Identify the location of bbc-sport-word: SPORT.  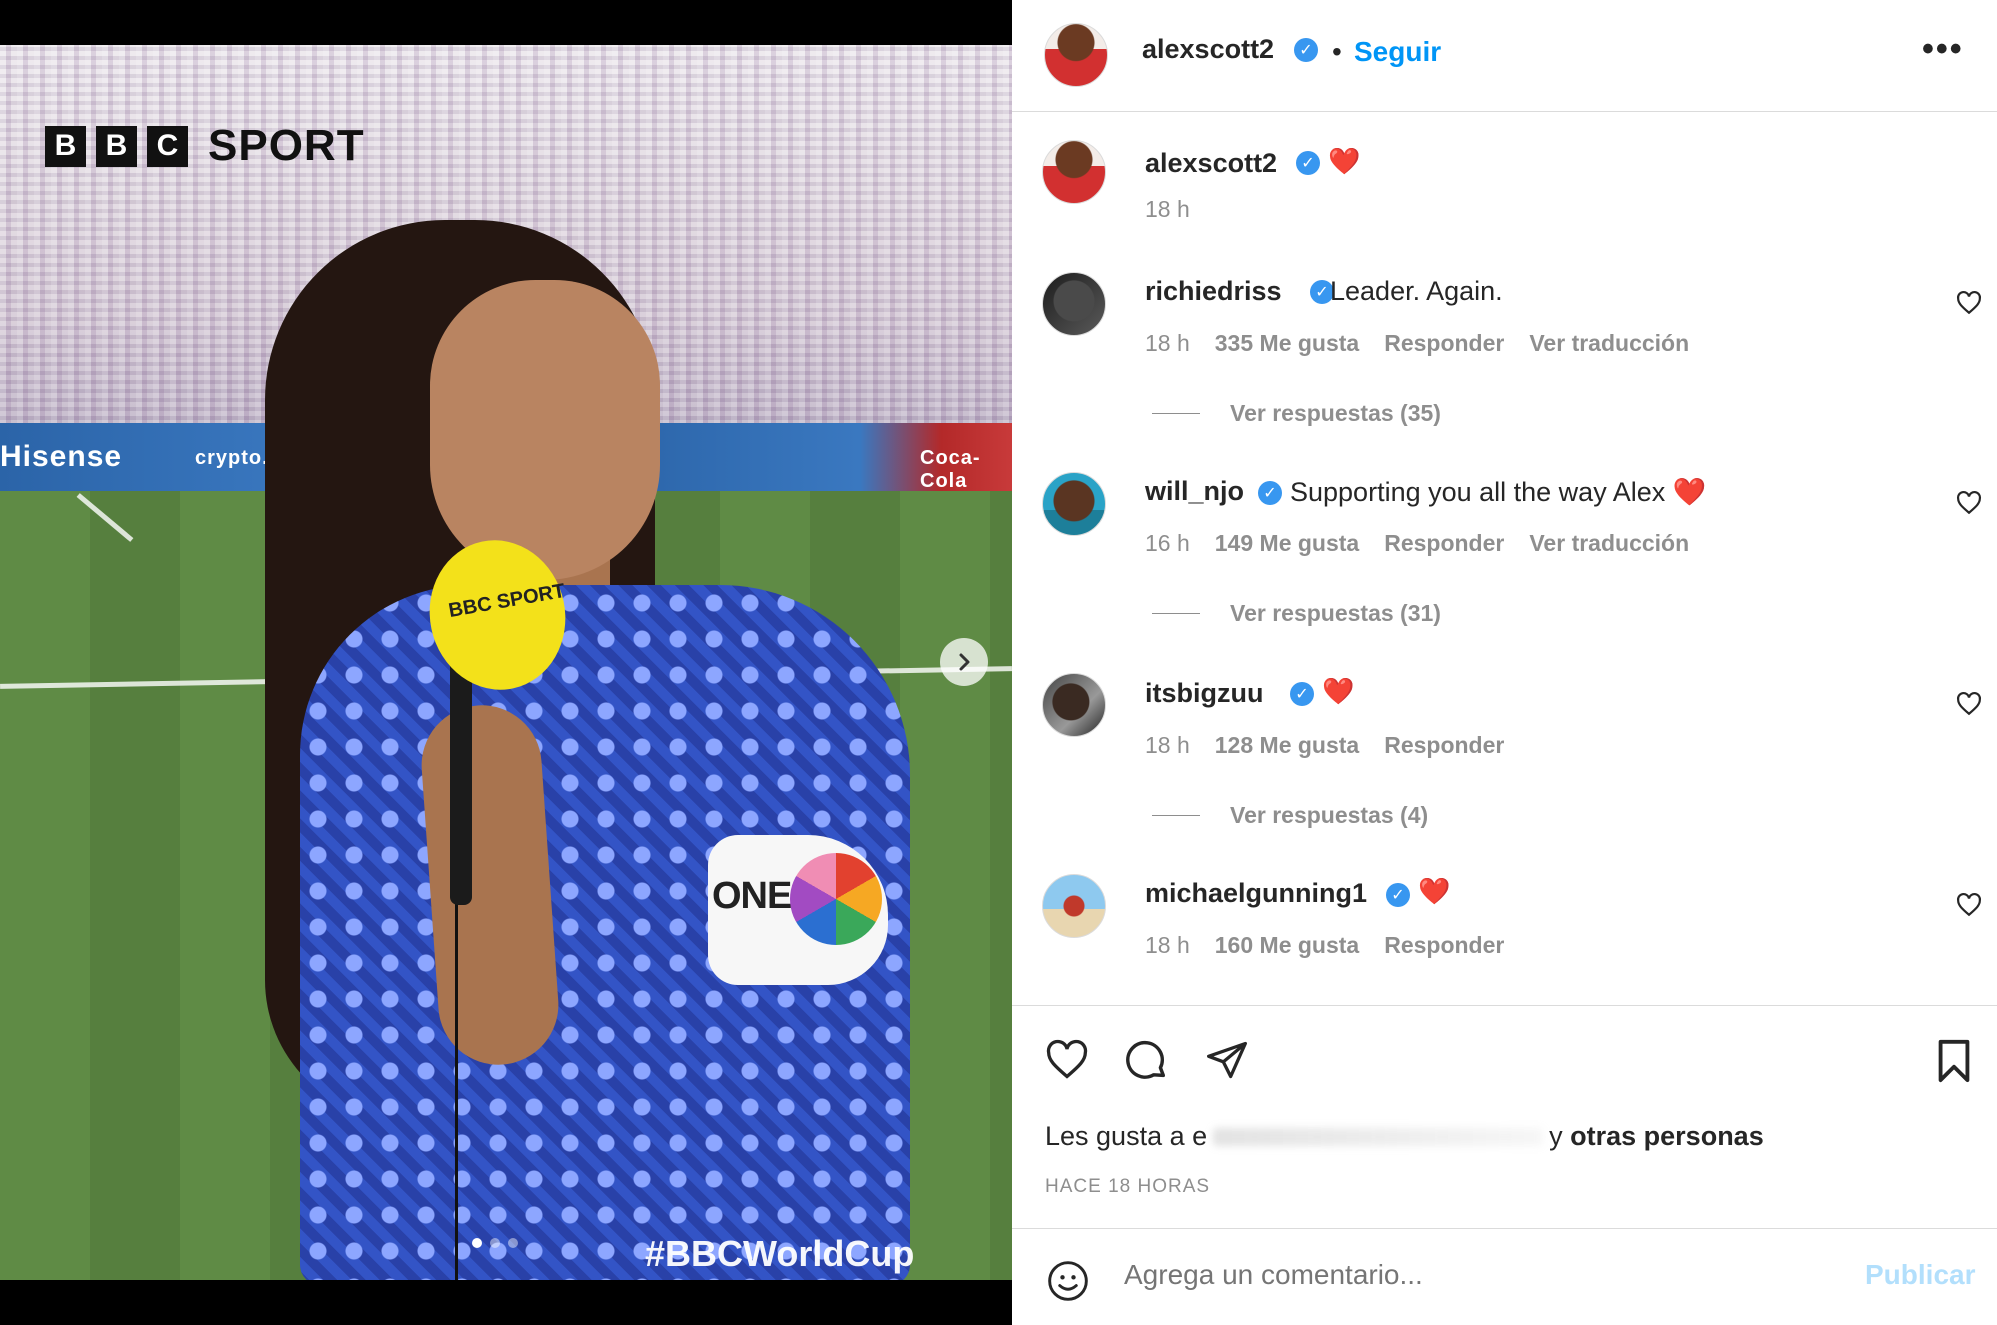
(286, 145).